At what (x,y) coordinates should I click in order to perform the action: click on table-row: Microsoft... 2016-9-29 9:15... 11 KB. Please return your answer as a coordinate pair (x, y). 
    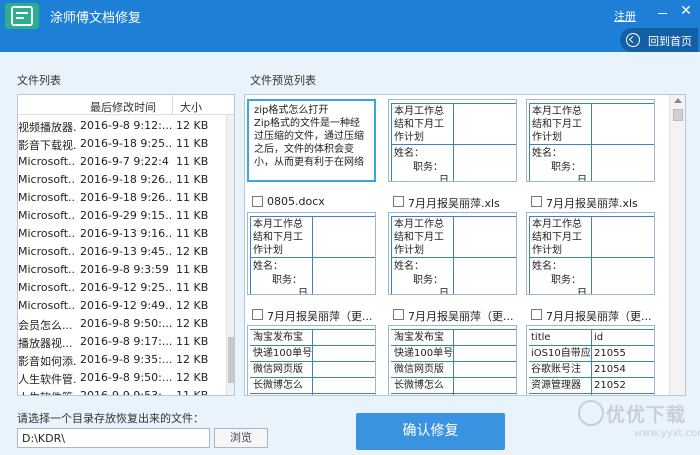
    Looking at the image, I should click on (122, 216).